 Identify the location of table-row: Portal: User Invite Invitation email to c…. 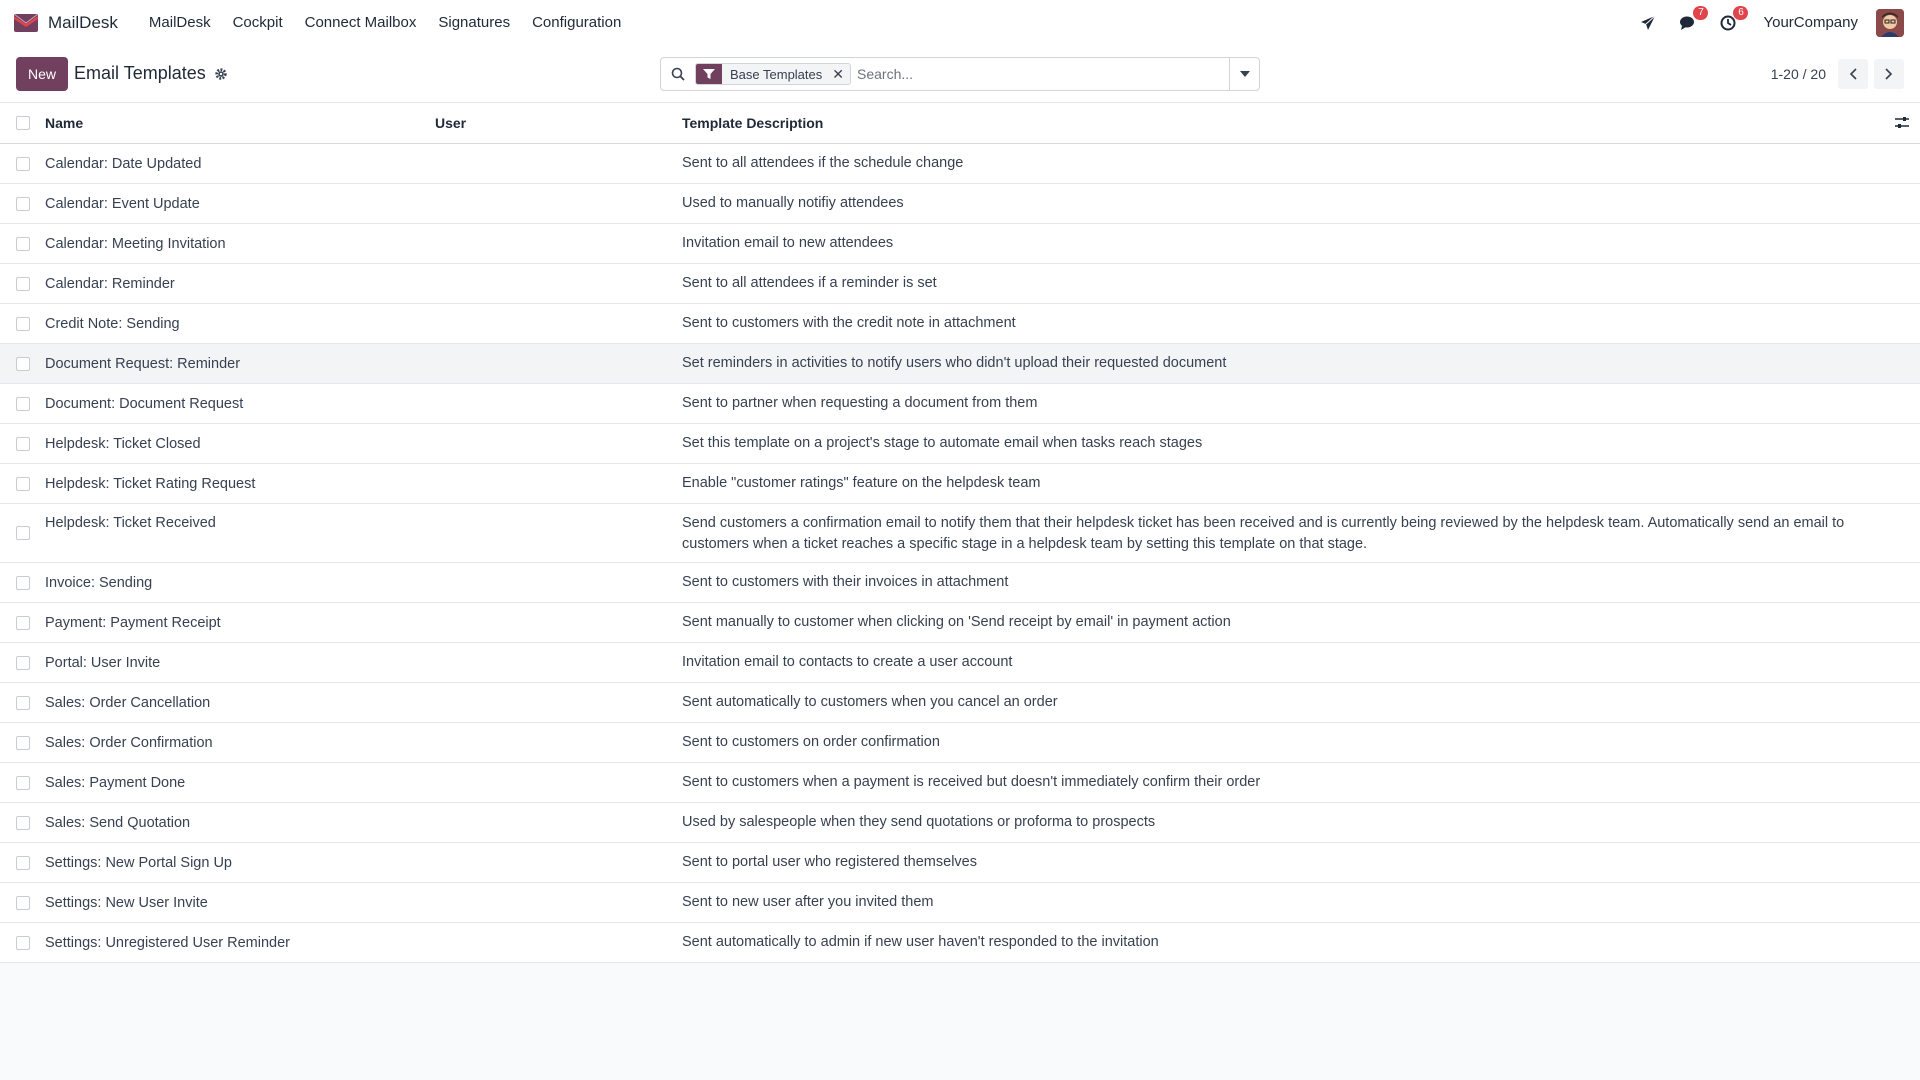
(960, 663).